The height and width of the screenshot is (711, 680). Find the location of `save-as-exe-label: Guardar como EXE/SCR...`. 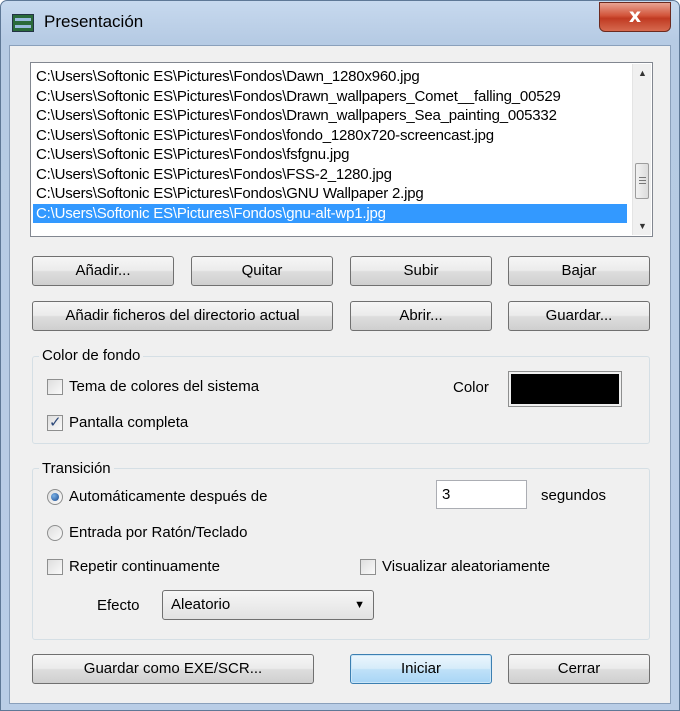

save-as-exe-label: Guardar como EXE/SCR... is located at coordinates (173, 668).